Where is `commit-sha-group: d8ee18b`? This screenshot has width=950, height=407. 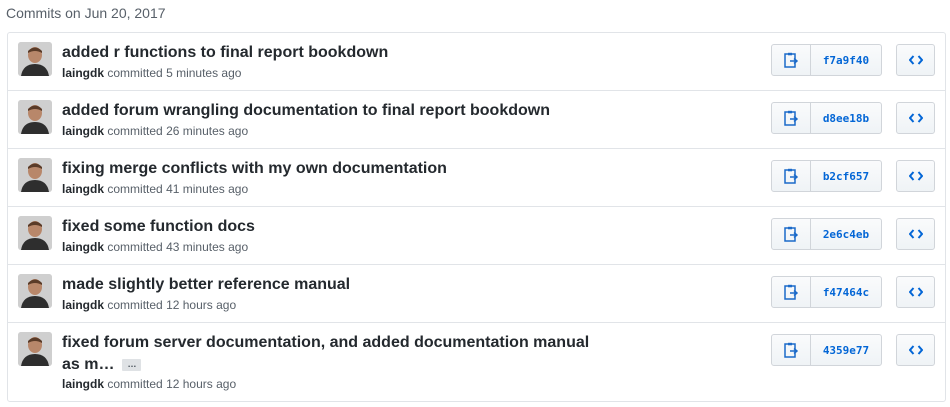
commit-sha-group: d8ee18b is located at coordinates (826, 118).